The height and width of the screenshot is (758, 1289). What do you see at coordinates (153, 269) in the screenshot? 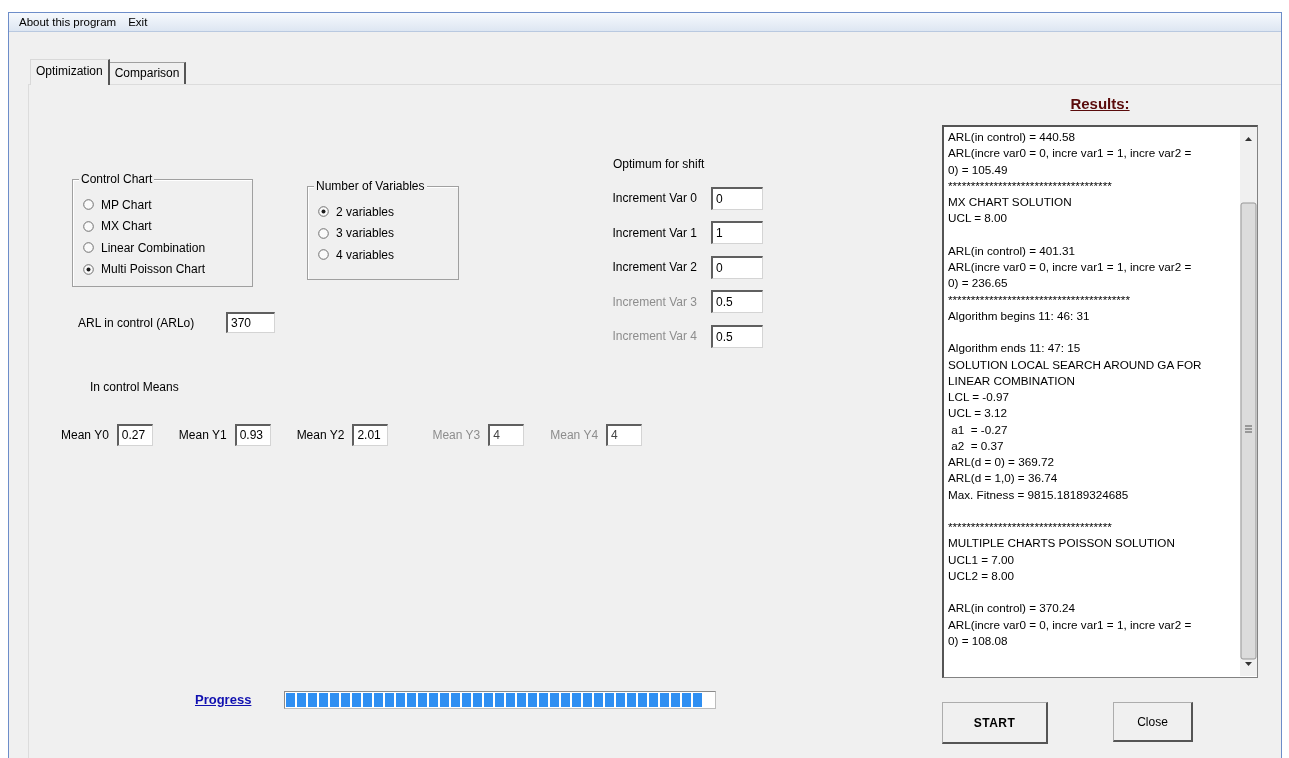
I see `radio-label: Multi Poisson Chart` at bounding box center [153, 269].